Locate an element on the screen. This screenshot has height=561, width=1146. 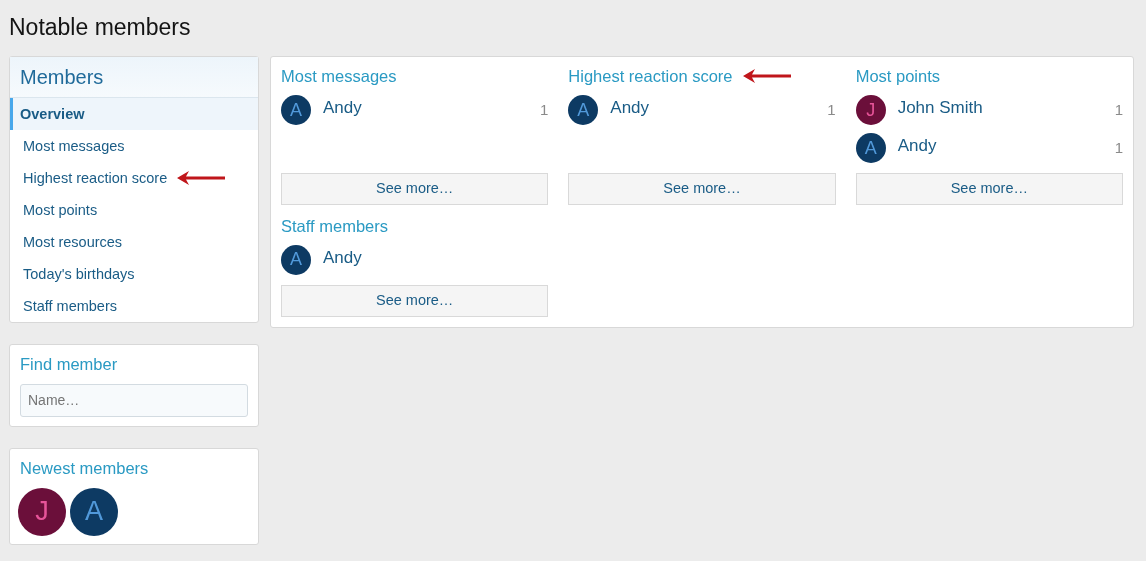
nav-link: Today's birthdays is located at coordinates (134, 274).